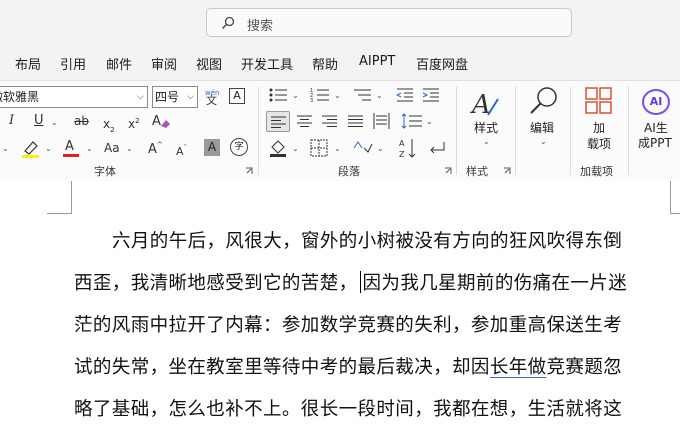 The width and height of the screenshot is (680, 439). What do you see at coordinates (362, 95) in the screenshot?
I see `multilevel-list-icon` at bounding box center [362, 95].